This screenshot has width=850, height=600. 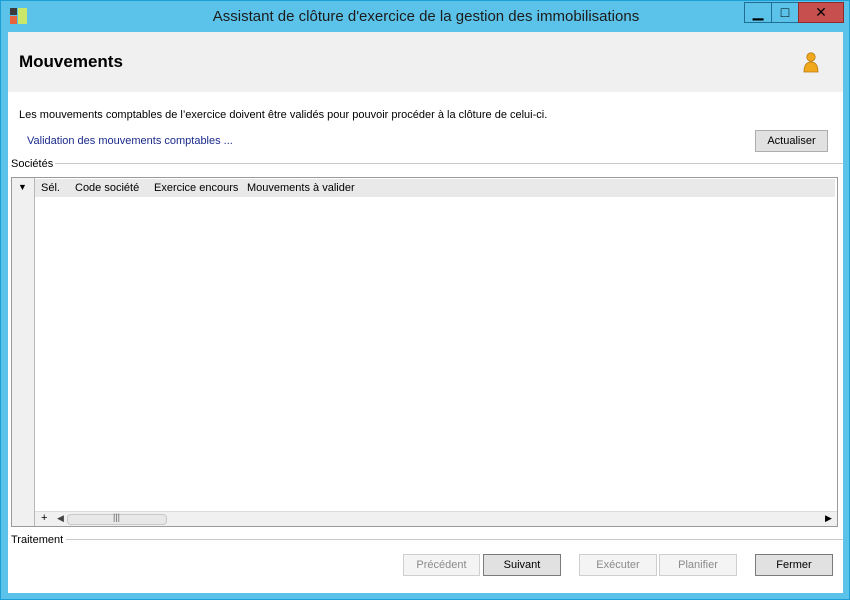 I want to click on fermer-button: Fermer, so click(x=794, y=565).